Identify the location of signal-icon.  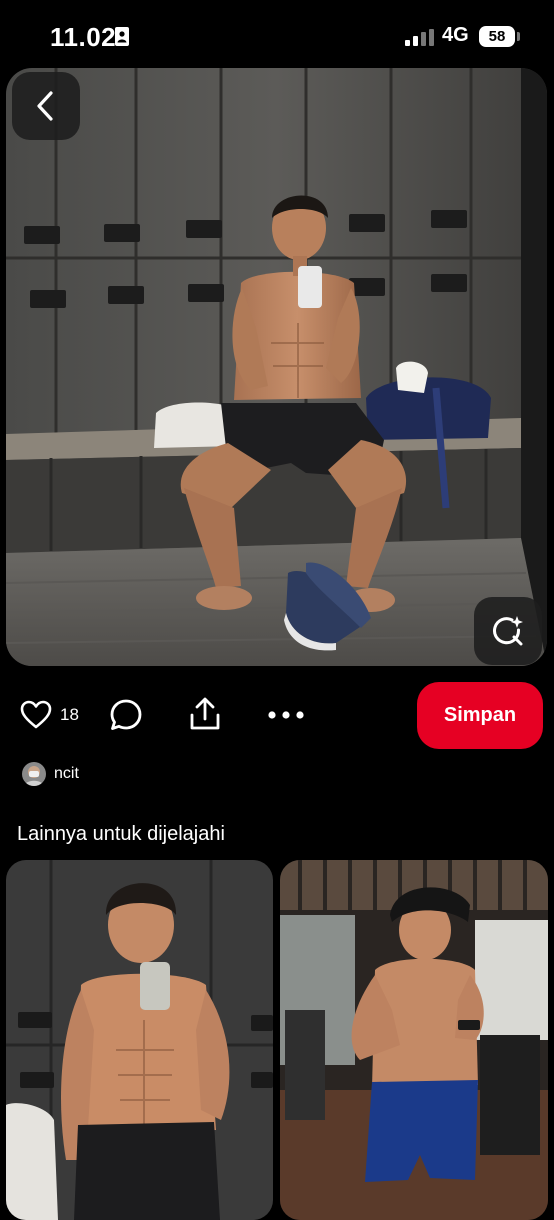
(419, 37).